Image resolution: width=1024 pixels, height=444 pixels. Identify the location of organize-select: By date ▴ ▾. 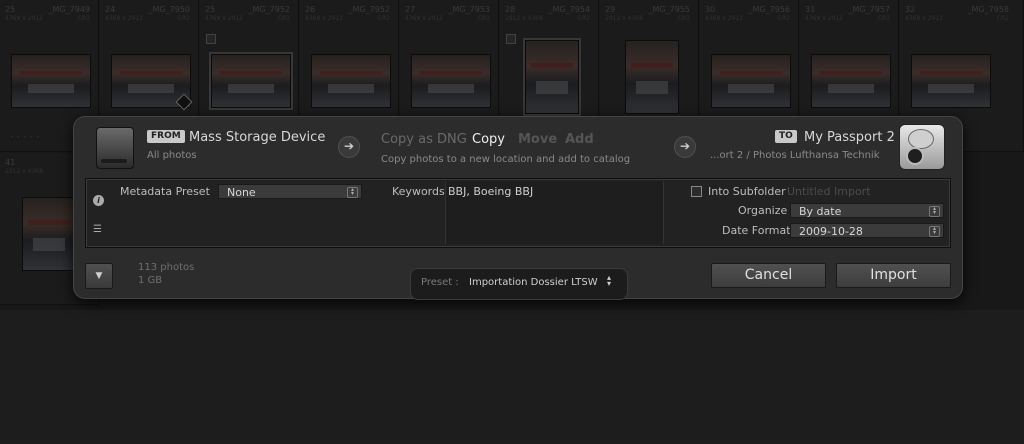
(867, 210).